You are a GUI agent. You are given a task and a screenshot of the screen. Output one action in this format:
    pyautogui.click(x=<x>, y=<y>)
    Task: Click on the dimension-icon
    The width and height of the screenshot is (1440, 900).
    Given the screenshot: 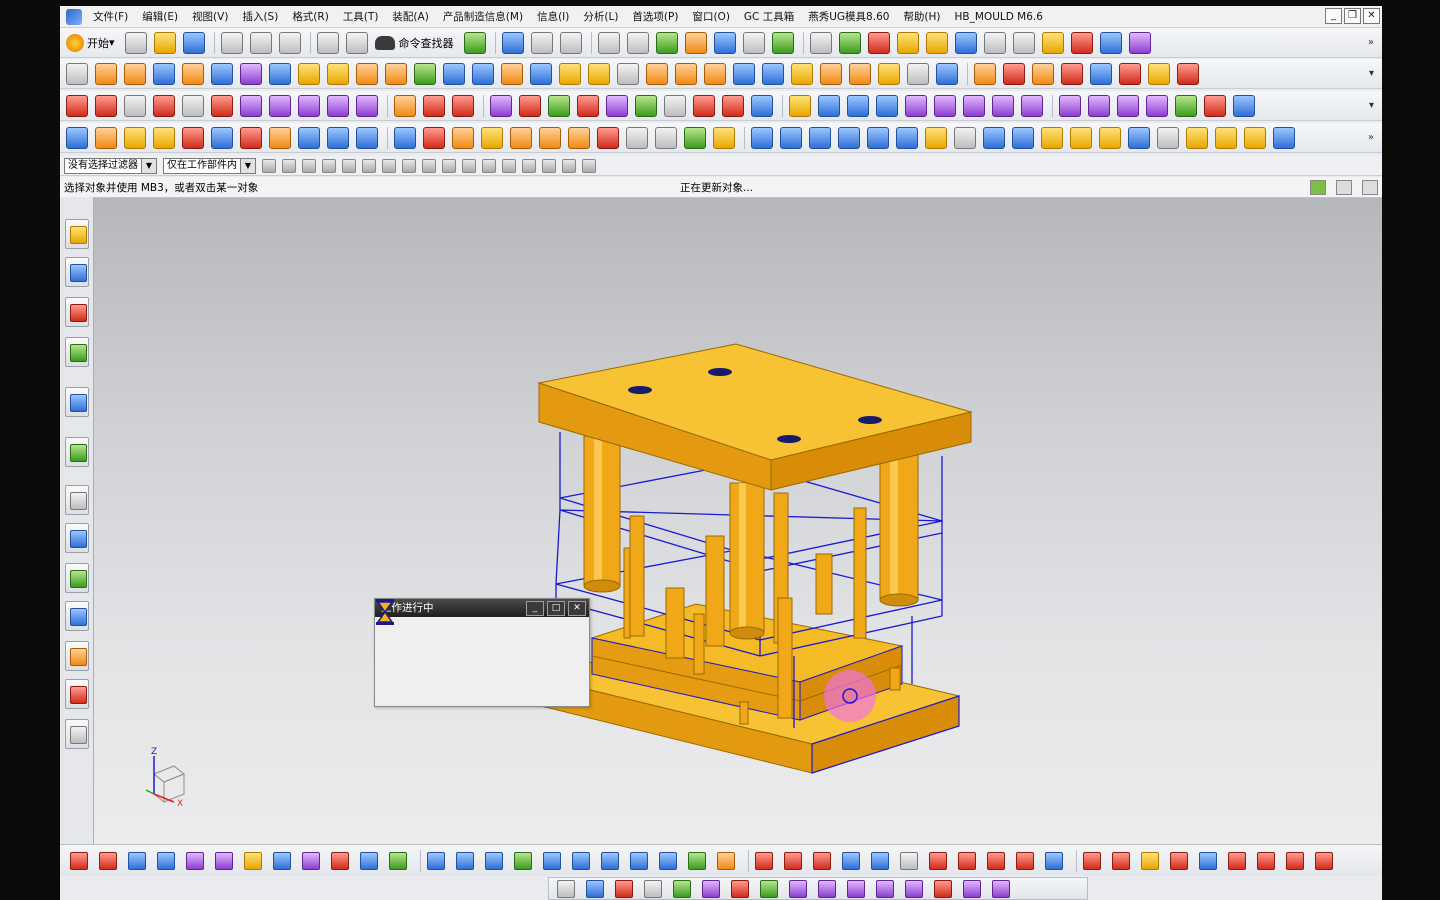 What is the action you would take?
    pyautogui.click(x=1023, y=42)
    